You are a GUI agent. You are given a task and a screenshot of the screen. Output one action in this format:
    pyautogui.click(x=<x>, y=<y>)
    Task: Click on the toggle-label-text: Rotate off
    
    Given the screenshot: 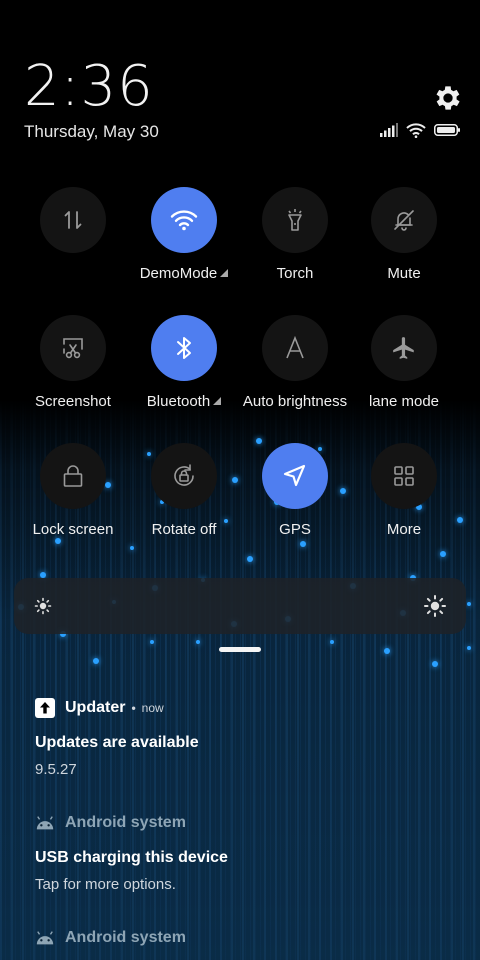 What is the action you would take?
    pyautogui.click(x=184, y=529)
    